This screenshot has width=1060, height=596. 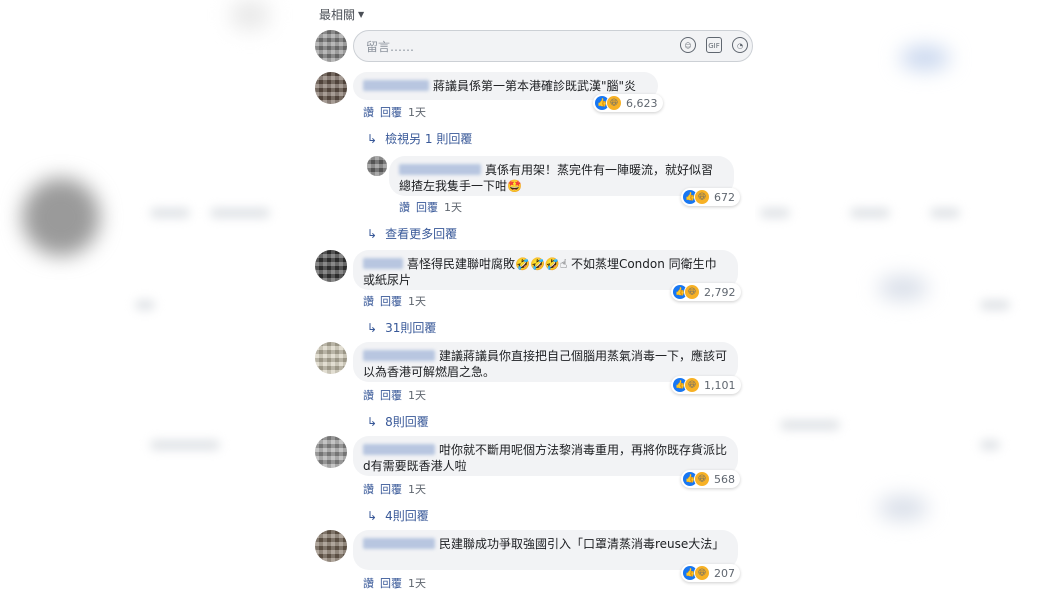 What do you see at coordinates (545, 456) in the screenshot?
I see `comment-bubble: 咁你就不斷用呢個方法黎消毒重用，再將你既存貨派比d有需要既香港人啦` at bounding box center [545, 456].